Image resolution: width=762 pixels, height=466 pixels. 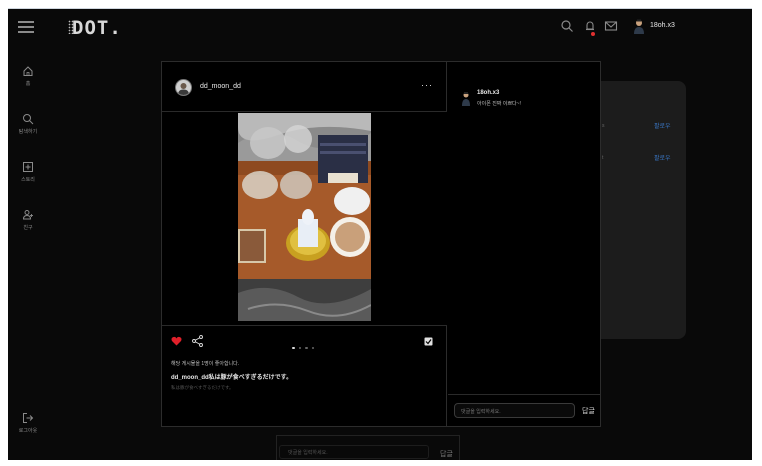 I want to click on bg-text-fragment: t, so click(x=603, y=158).